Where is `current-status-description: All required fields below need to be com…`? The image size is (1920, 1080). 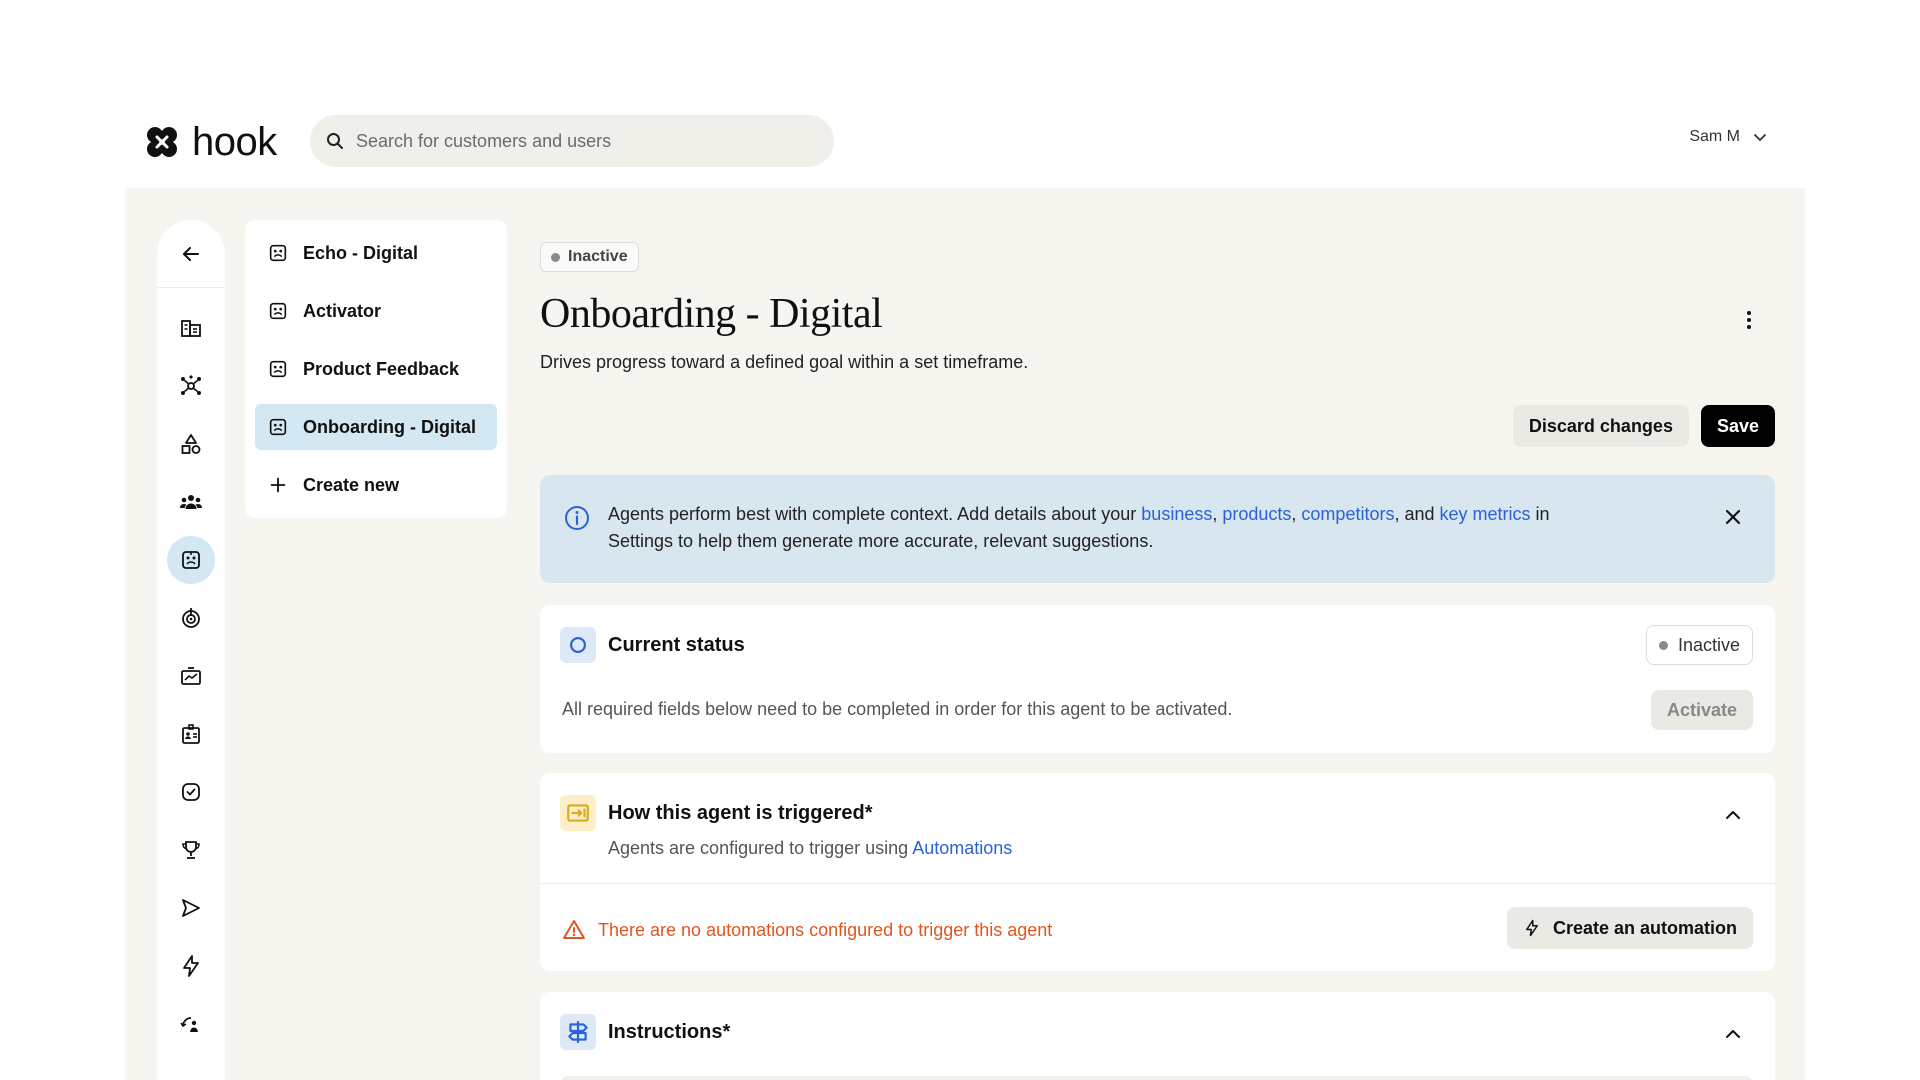
current-status-description: All required fields below need to be com… is located at coordinates (897, 709).